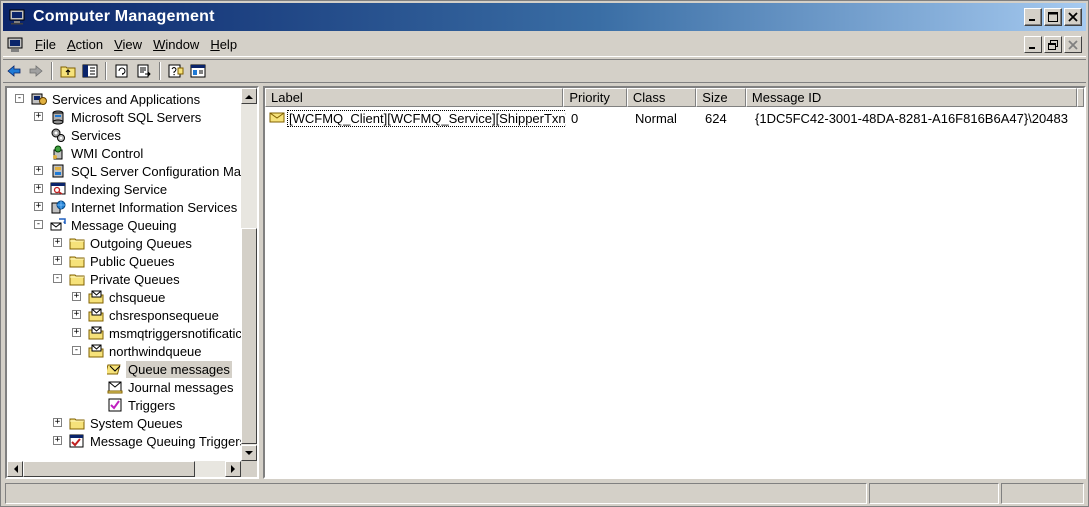 The image size is (1089, 507). Describe the element at coordinates (1033, 44) in the screenshot. I see `child-minimize-button` at that location.